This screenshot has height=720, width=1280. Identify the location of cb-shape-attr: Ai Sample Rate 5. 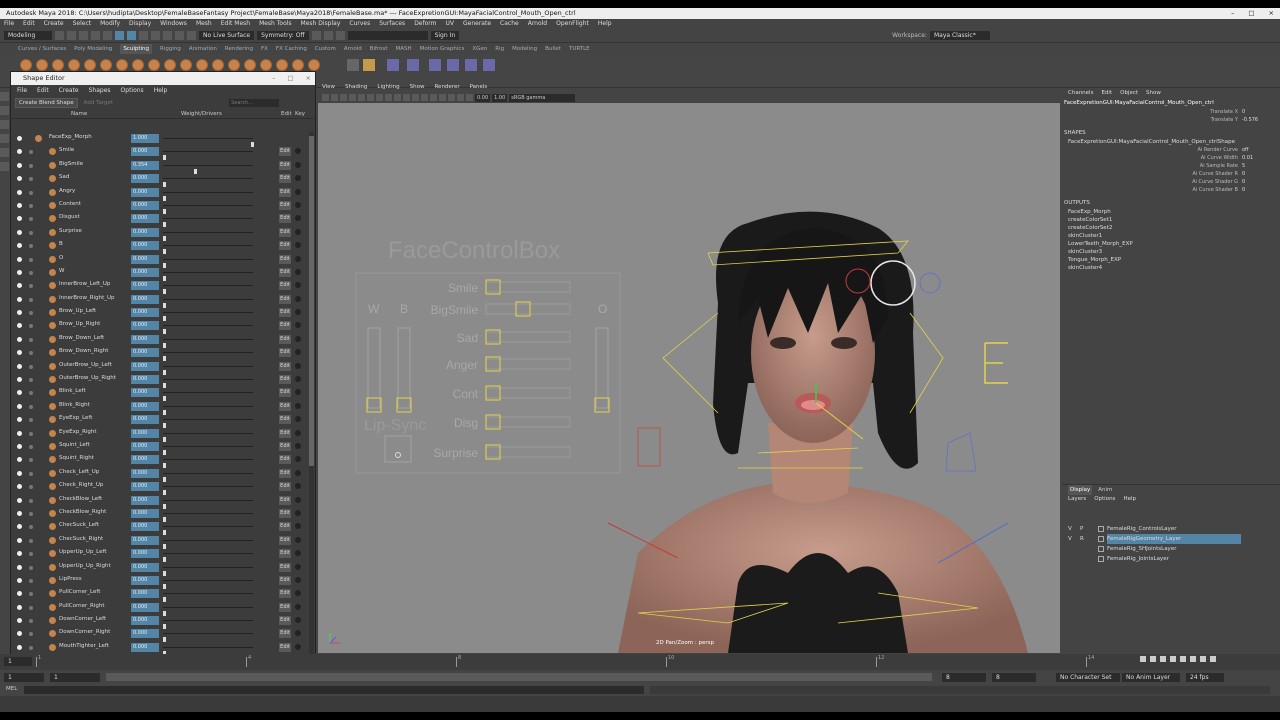
(1171, 166).